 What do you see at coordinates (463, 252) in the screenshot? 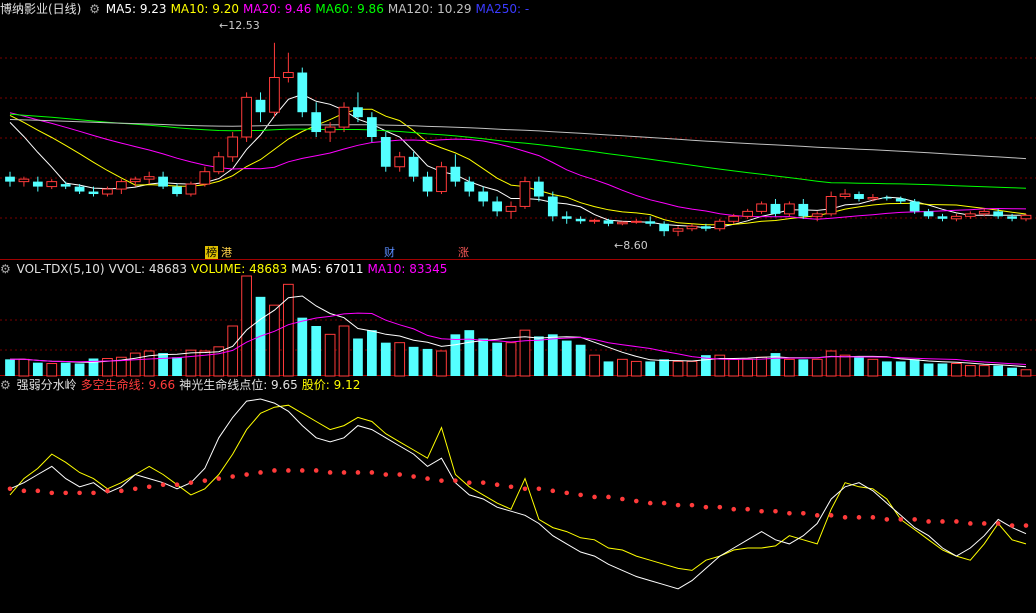
I see `event-tag-rise: 涨` at bounding box center [463, 252].